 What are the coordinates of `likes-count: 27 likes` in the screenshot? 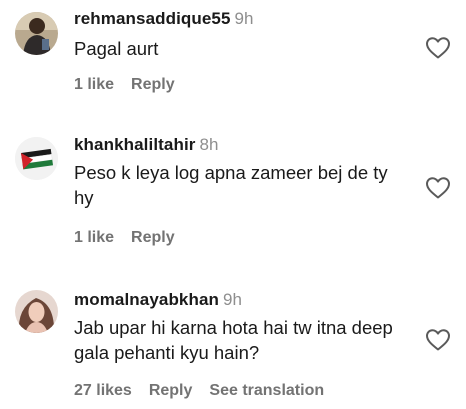 It's located at (103, 390).